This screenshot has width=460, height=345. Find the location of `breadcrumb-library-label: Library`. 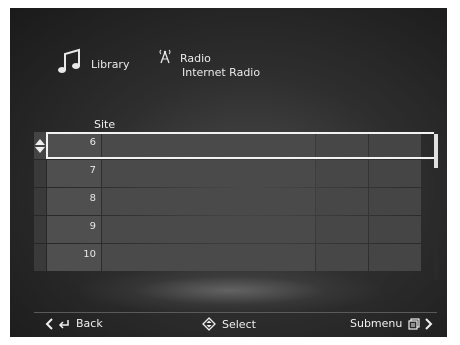

breadcrumb-library-label: Library is located at coordinates (110, 64).